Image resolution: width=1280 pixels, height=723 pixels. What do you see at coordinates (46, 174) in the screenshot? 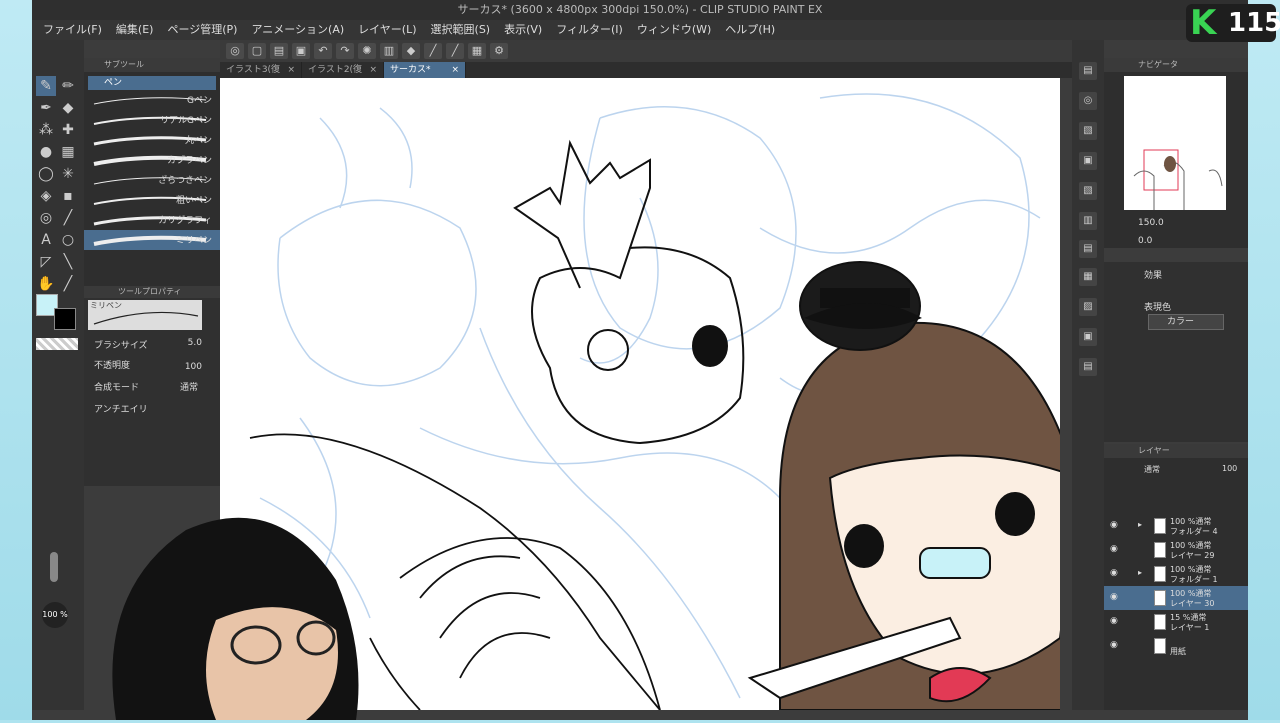
I see `lasso-tool-icon: ◯` at bounding box center [46, 174].